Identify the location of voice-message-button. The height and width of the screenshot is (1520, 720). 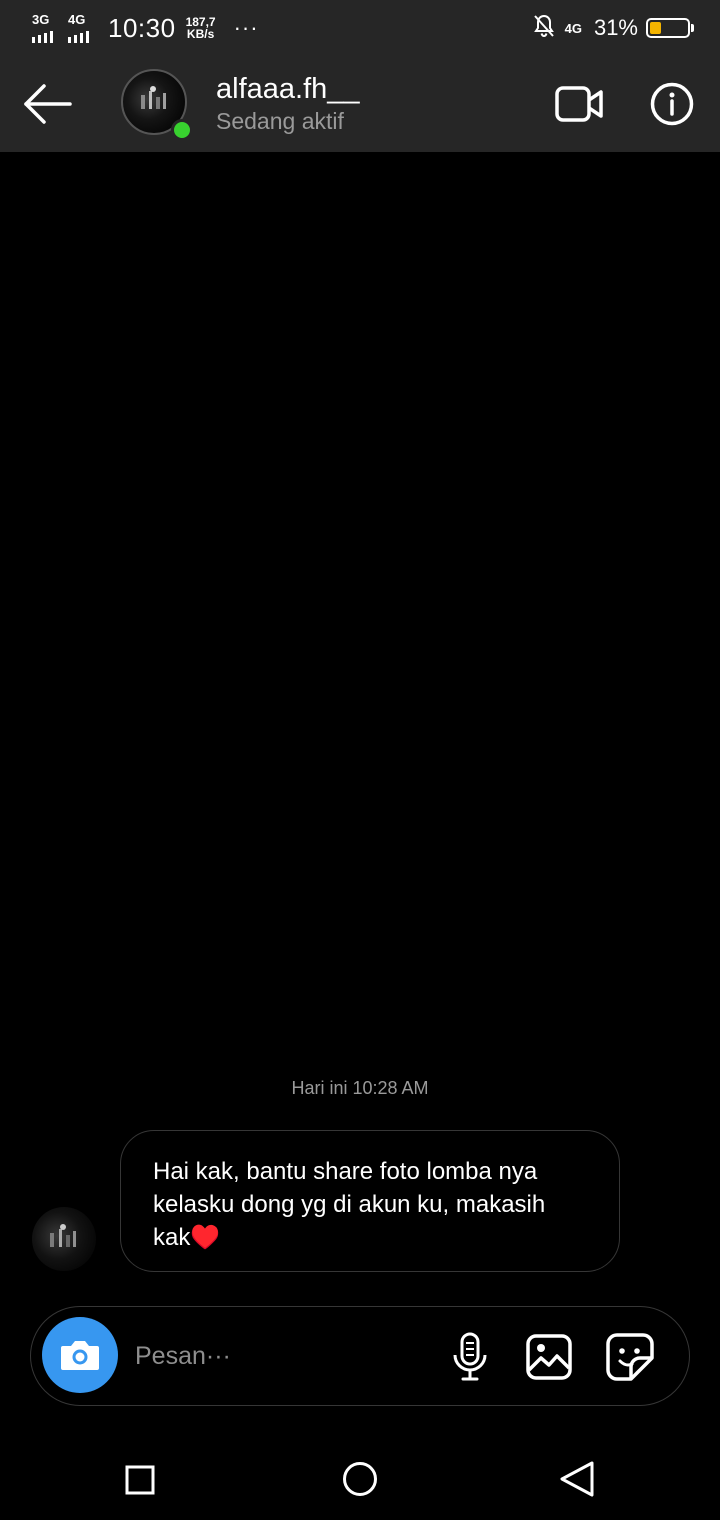
(470, 1357).